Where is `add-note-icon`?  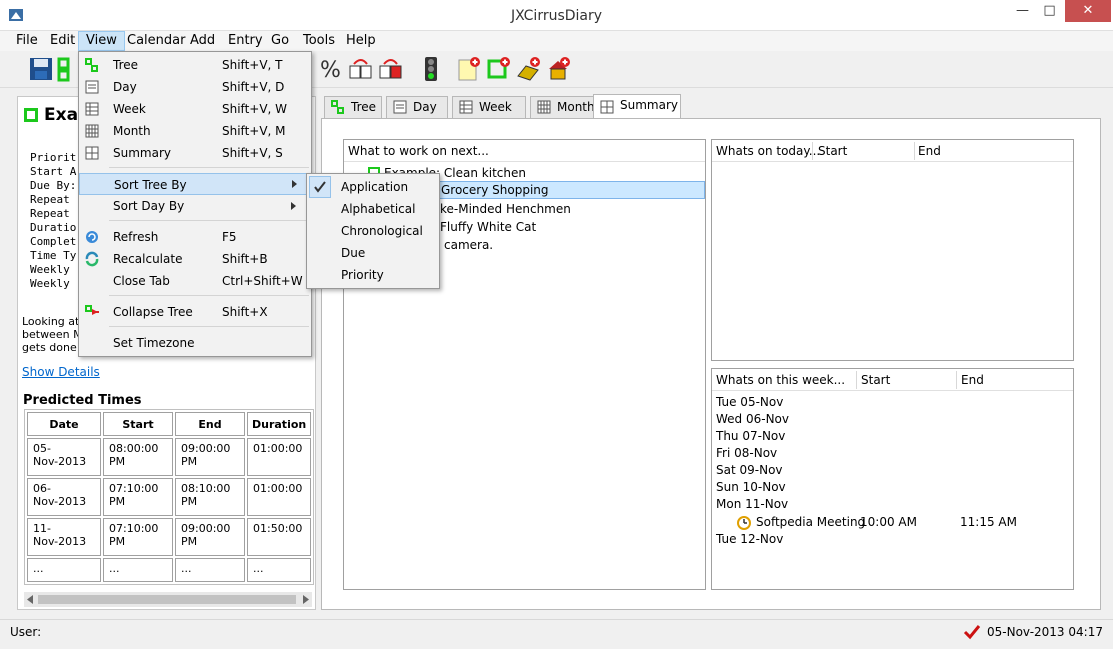 add-note-icon is located at coordinates (469, 69).